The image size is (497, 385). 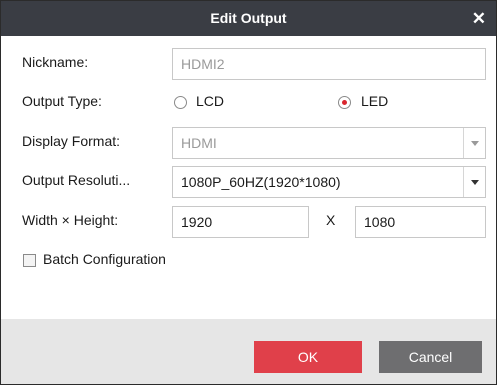 I want to click on dimension-separator: X, so click(x=331, y=220).